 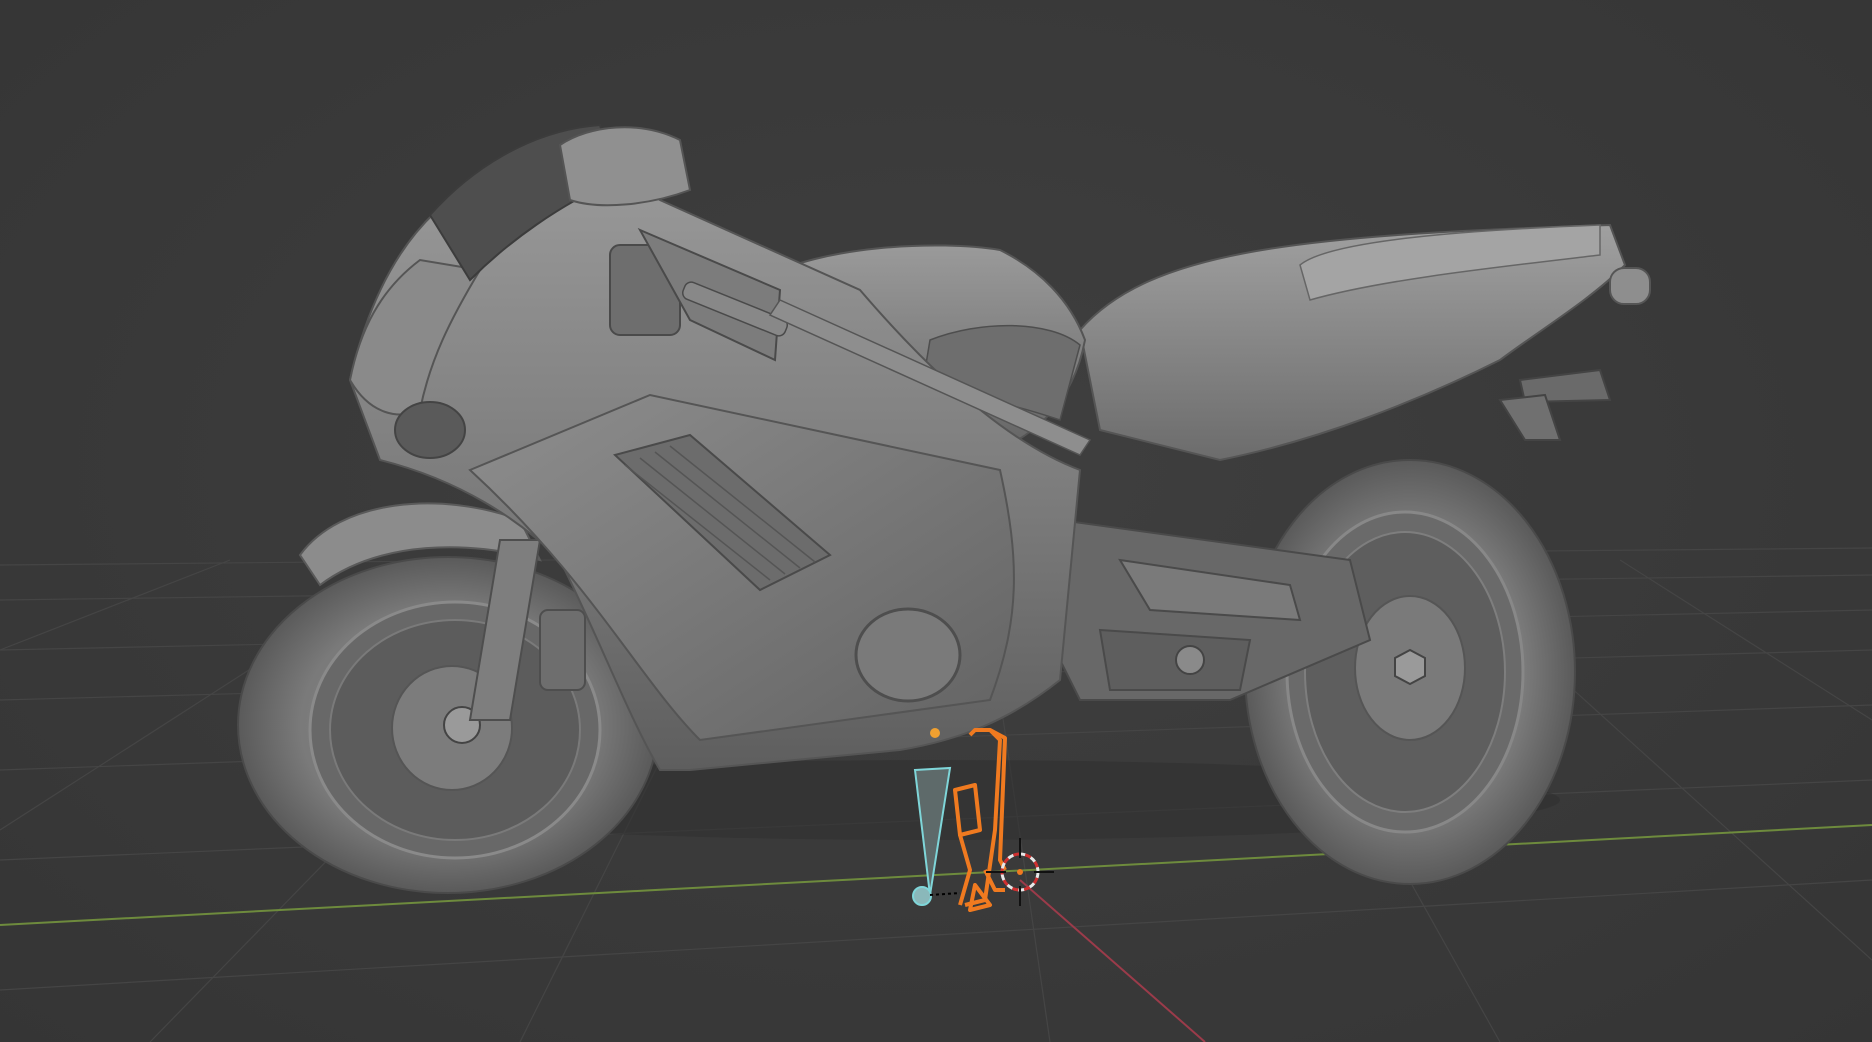 I want to click on 3d-cursor-icon, so click(x=1020, y=872).